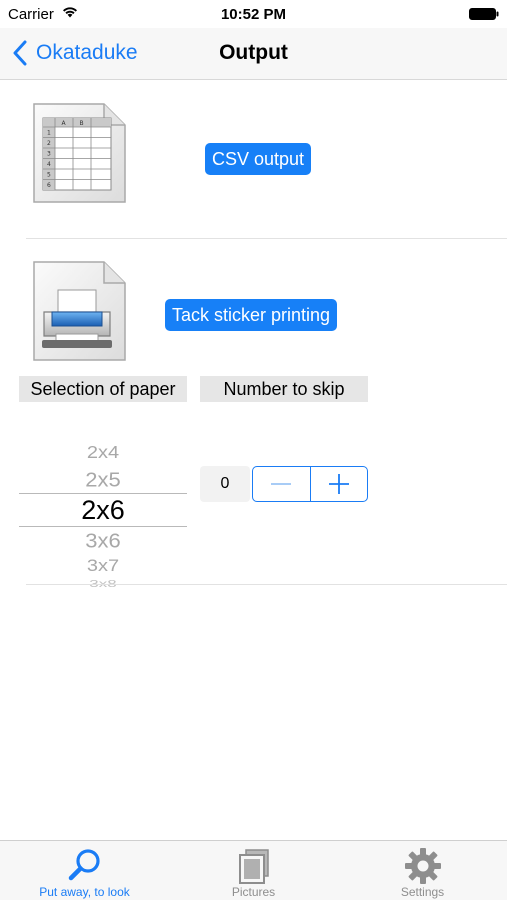  What do you see at coordinates (484, 14) in the screenshot?
I see `battery-icon` at bounding box center [484, 14].